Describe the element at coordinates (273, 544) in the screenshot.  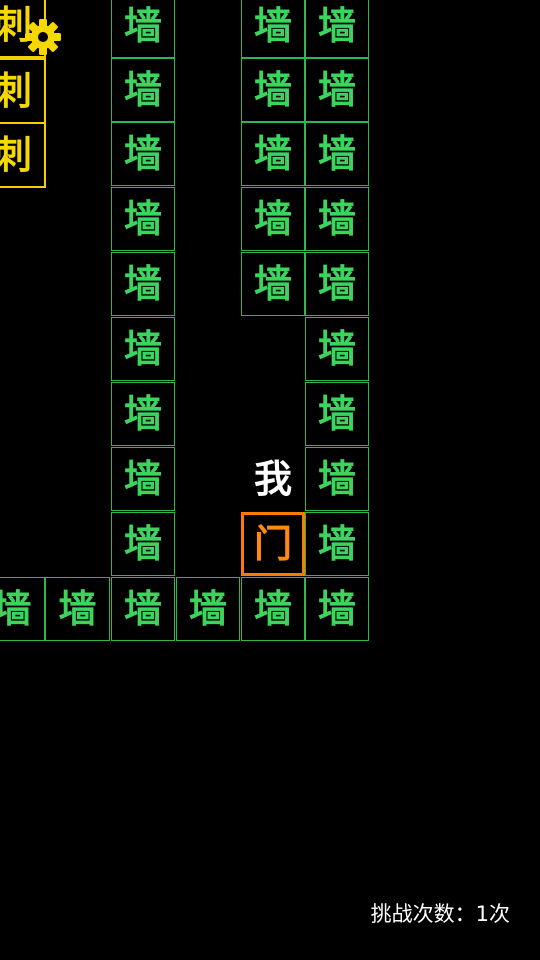
I see `exit-door: 门` at that location.